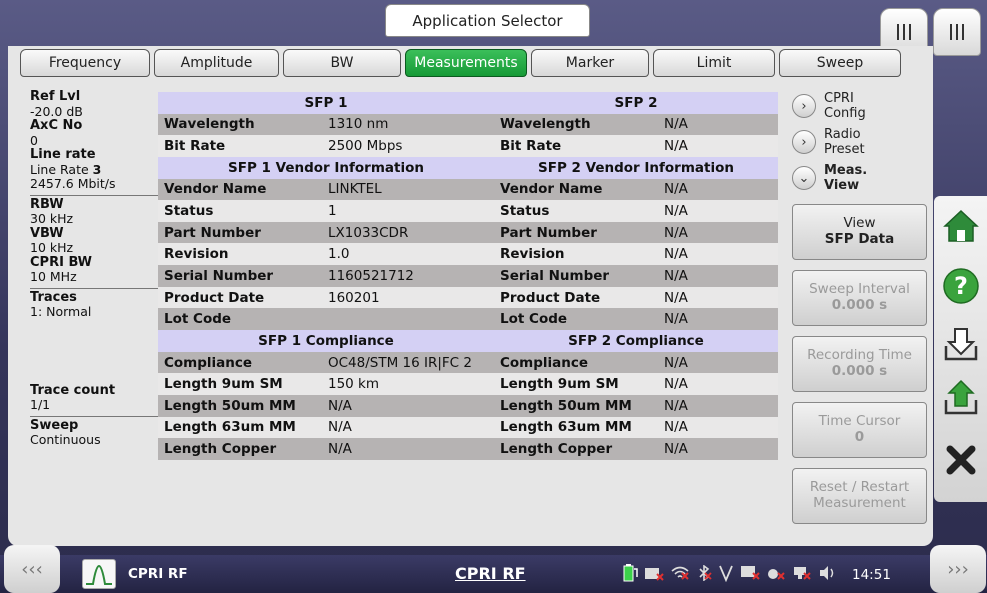 This screenshot has height=593, width=987. I want to click on recording-time-value: 0.000 s, so click(859, 371).